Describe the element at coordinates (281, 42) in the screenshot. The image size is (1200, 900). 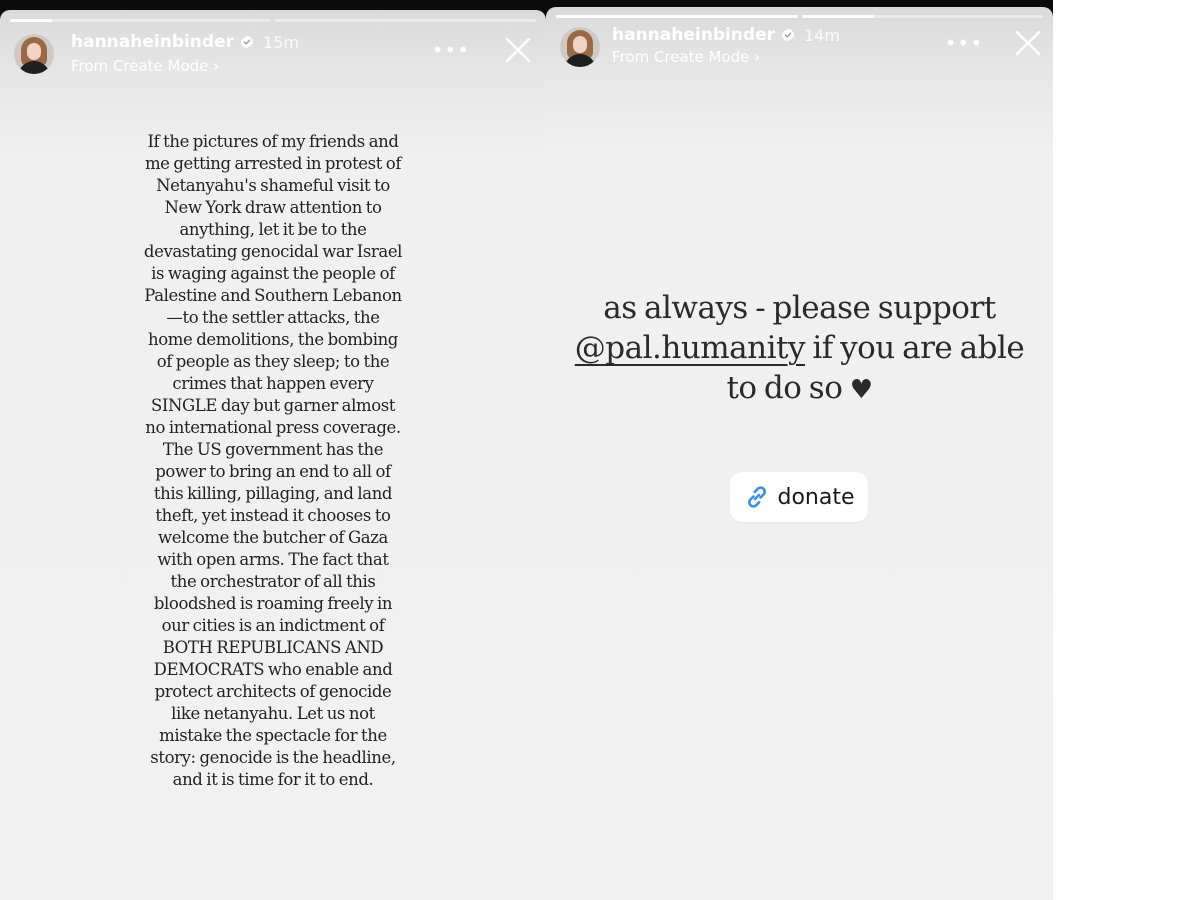
I see `post-time: 15m` at that location.